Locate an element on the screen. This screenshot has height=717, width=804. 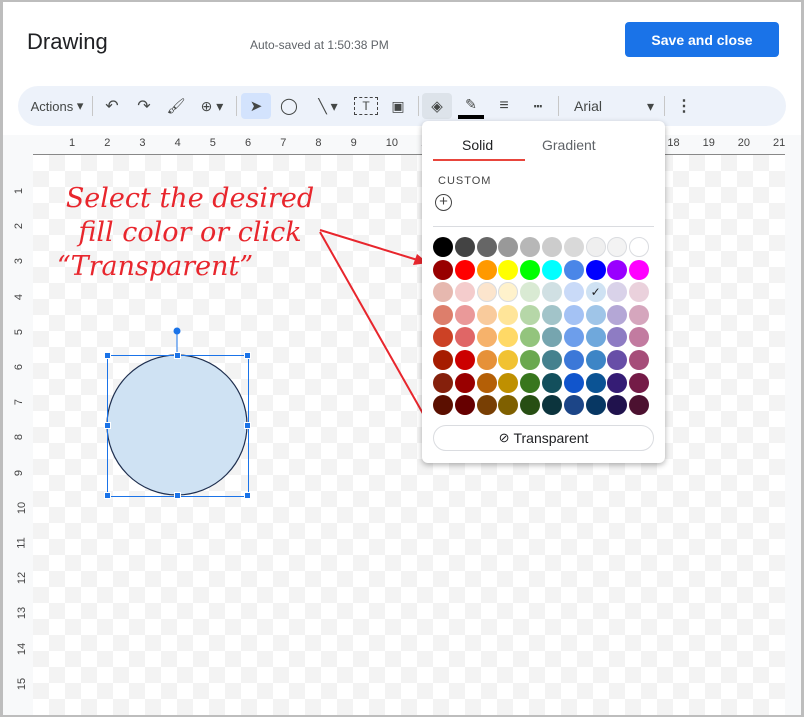
transparent-button: ⊘ Transparent is located at coordinates (543, 438).